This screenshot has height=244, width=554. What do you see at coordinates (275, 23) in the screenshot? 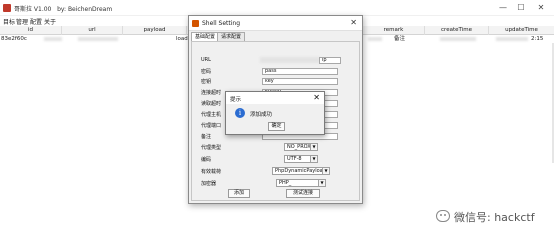
I see `dialog-titlebar: Shell Setting ✕` at bounding box center [275, 23].